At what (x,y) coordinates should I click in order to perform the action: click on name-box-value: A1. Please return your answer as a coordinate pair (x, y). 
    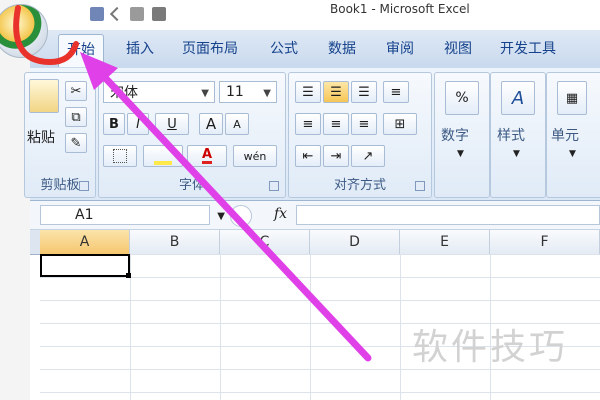
    Looking at the image, I should click on (84, 215).